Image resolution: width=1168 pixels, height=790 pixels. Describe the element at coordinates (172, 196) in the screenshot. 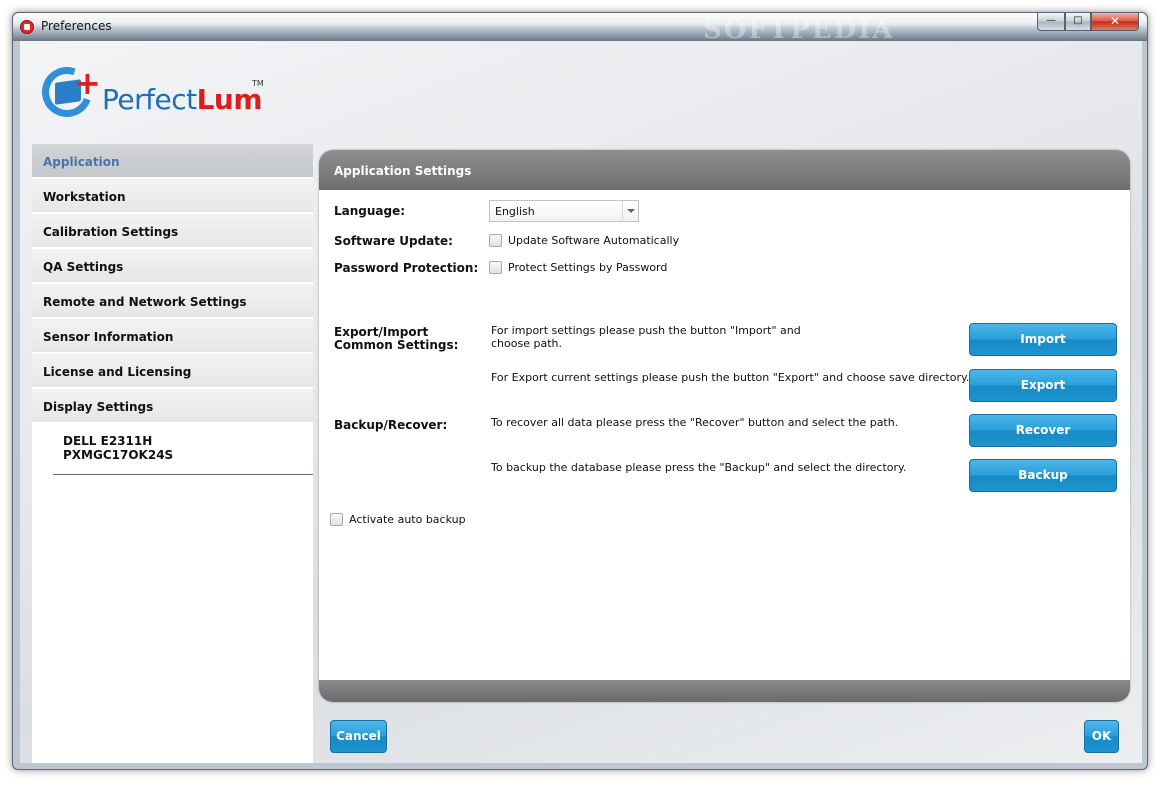

I see `sidebar-item-workstation: Workstation` at that location.